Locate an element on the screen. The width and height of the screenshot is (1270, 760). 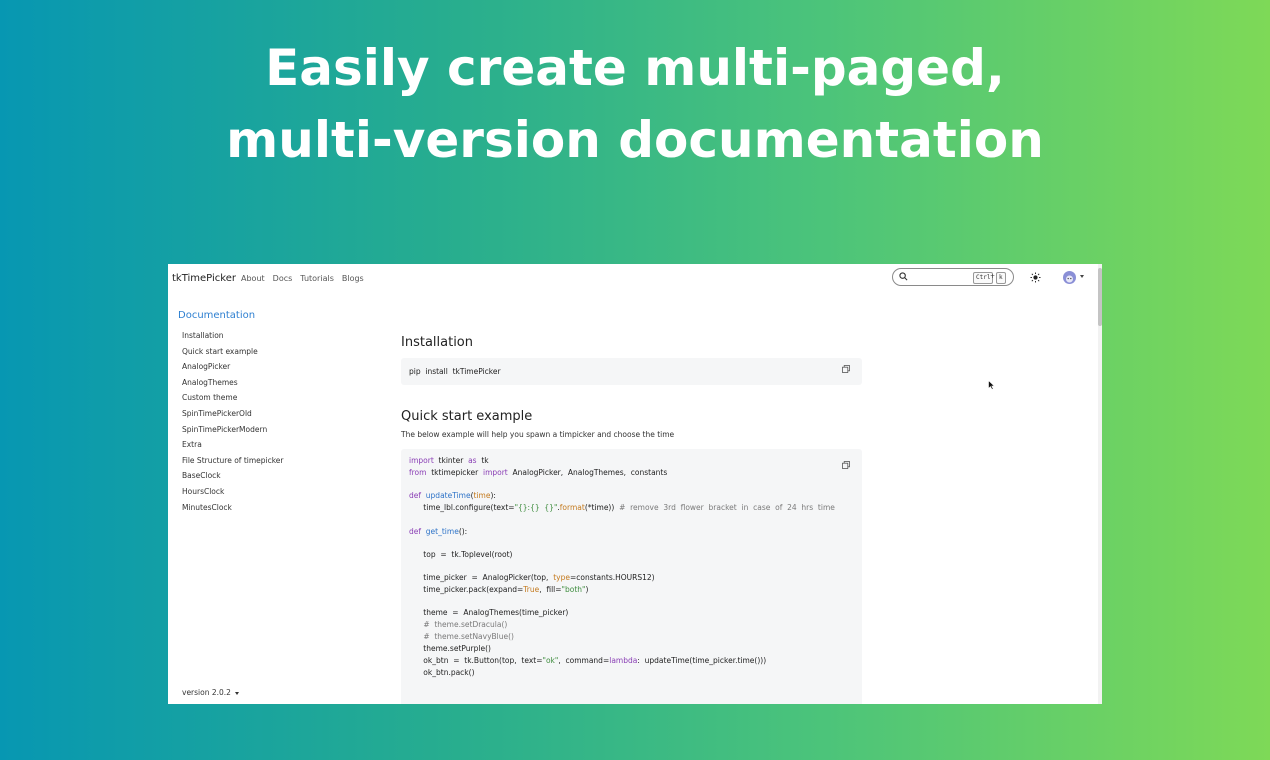
nav-links: About Docs Tutorials Blogs is located at coordinates (302, 278).